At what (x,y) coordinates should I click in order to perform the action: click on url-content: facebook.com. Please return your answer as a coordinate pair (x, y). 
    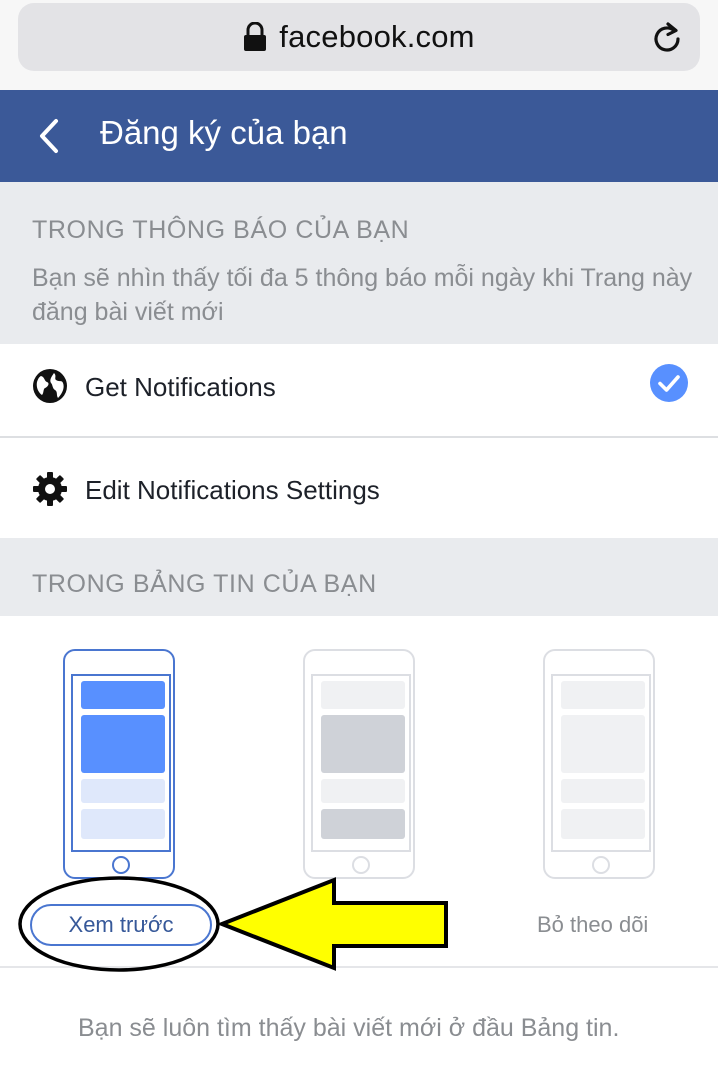
    Looking at the image, I should click on (359, 37).